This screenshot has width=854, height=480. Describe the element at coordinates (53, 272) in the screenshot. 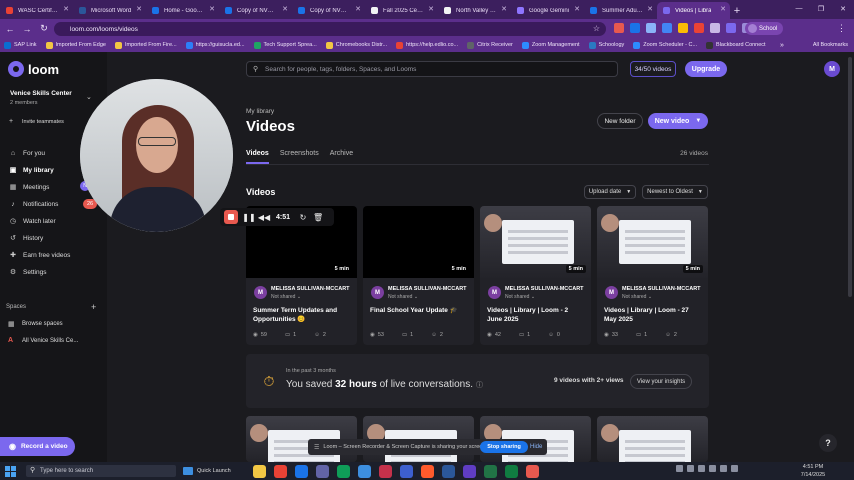

I see `sidebar-item-settings: ⚙ Settings` at that location.